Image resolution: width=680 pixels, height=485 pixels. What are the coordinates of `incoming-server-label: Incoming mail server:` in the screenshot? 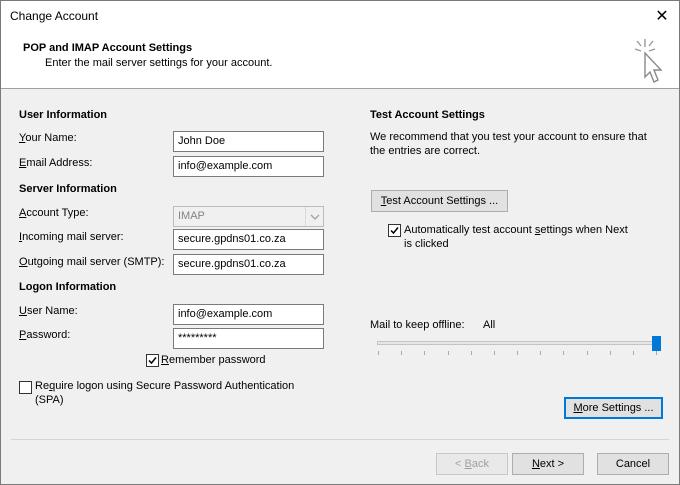 It's located at (71, 237).